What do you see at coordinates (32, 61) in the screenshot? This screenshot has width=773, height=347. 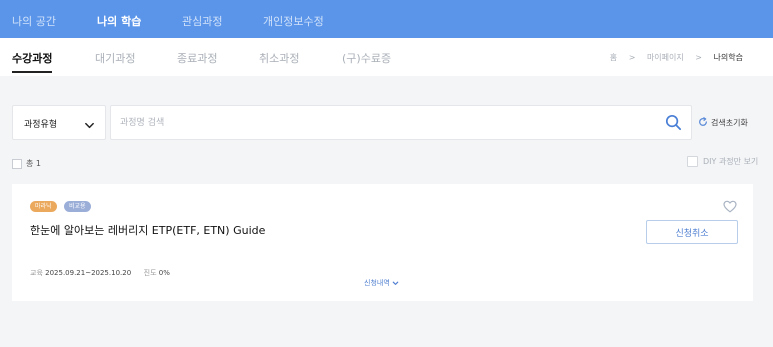 I see `tab-enrolled-courses: 수강과정` at bounding box center [32, 61].